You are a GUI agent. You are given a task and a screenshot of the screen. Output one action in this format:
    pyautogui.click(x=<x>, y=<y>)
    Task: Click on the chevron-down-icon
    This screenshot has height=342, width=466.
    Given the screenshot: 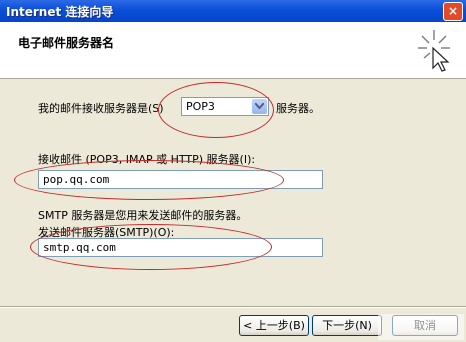 What is the action you would take?
    pyautogui.click(x=259, y=106)
    